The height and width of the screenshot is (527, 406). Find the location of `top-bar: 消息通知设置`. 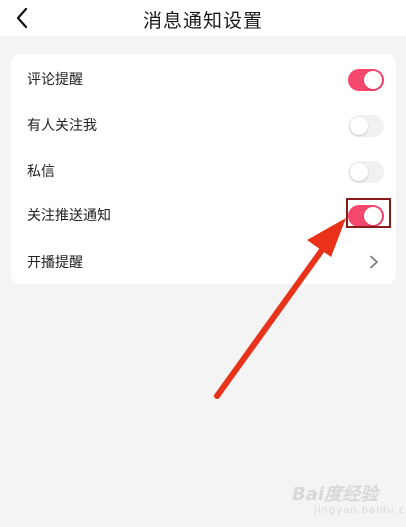

top-bar: 消息通知设置 is located at coordinates (203, 18).